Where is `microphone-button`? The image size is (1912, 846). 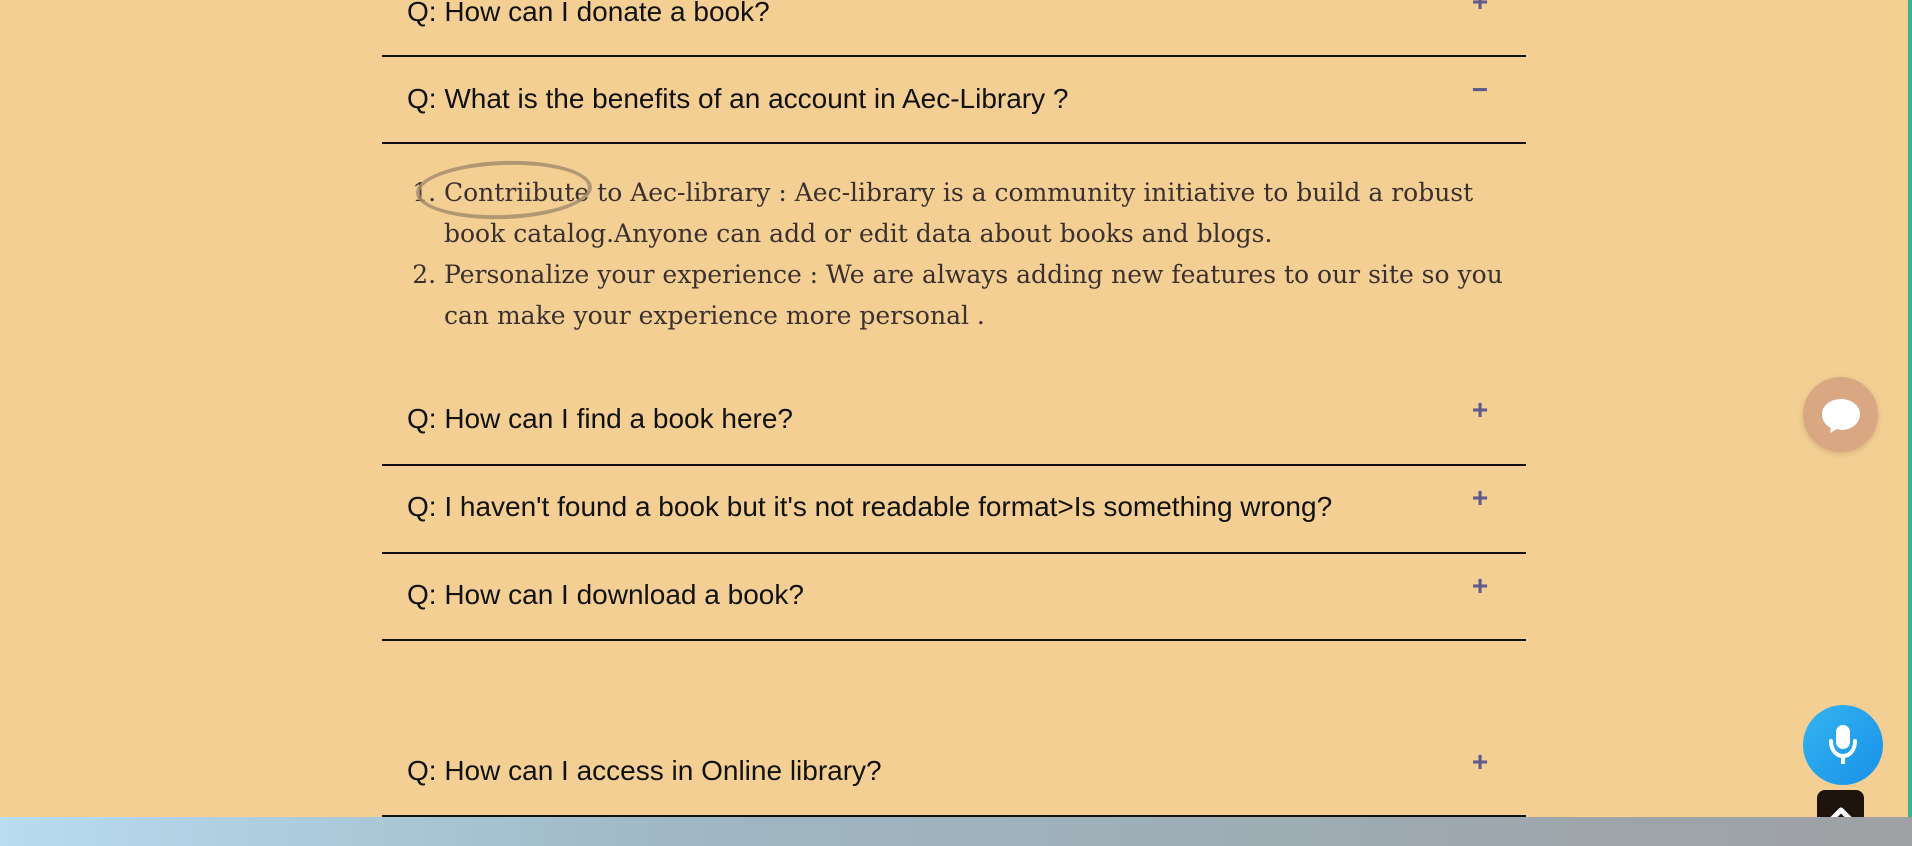
microphone-button is located at coordinates (1843, 745).